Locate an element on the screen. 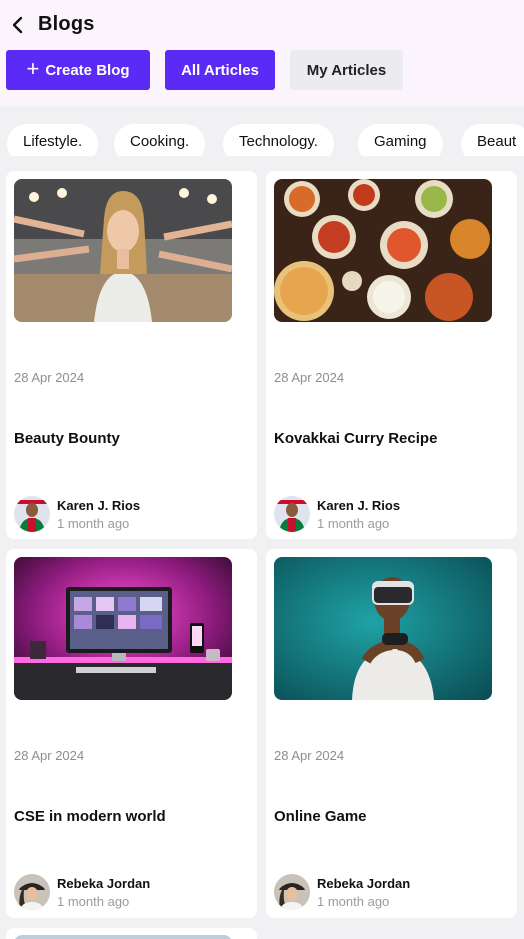 This screenshot has height=939, width=524. pink-desk-setup-photo is located at coordinates (123, 628).